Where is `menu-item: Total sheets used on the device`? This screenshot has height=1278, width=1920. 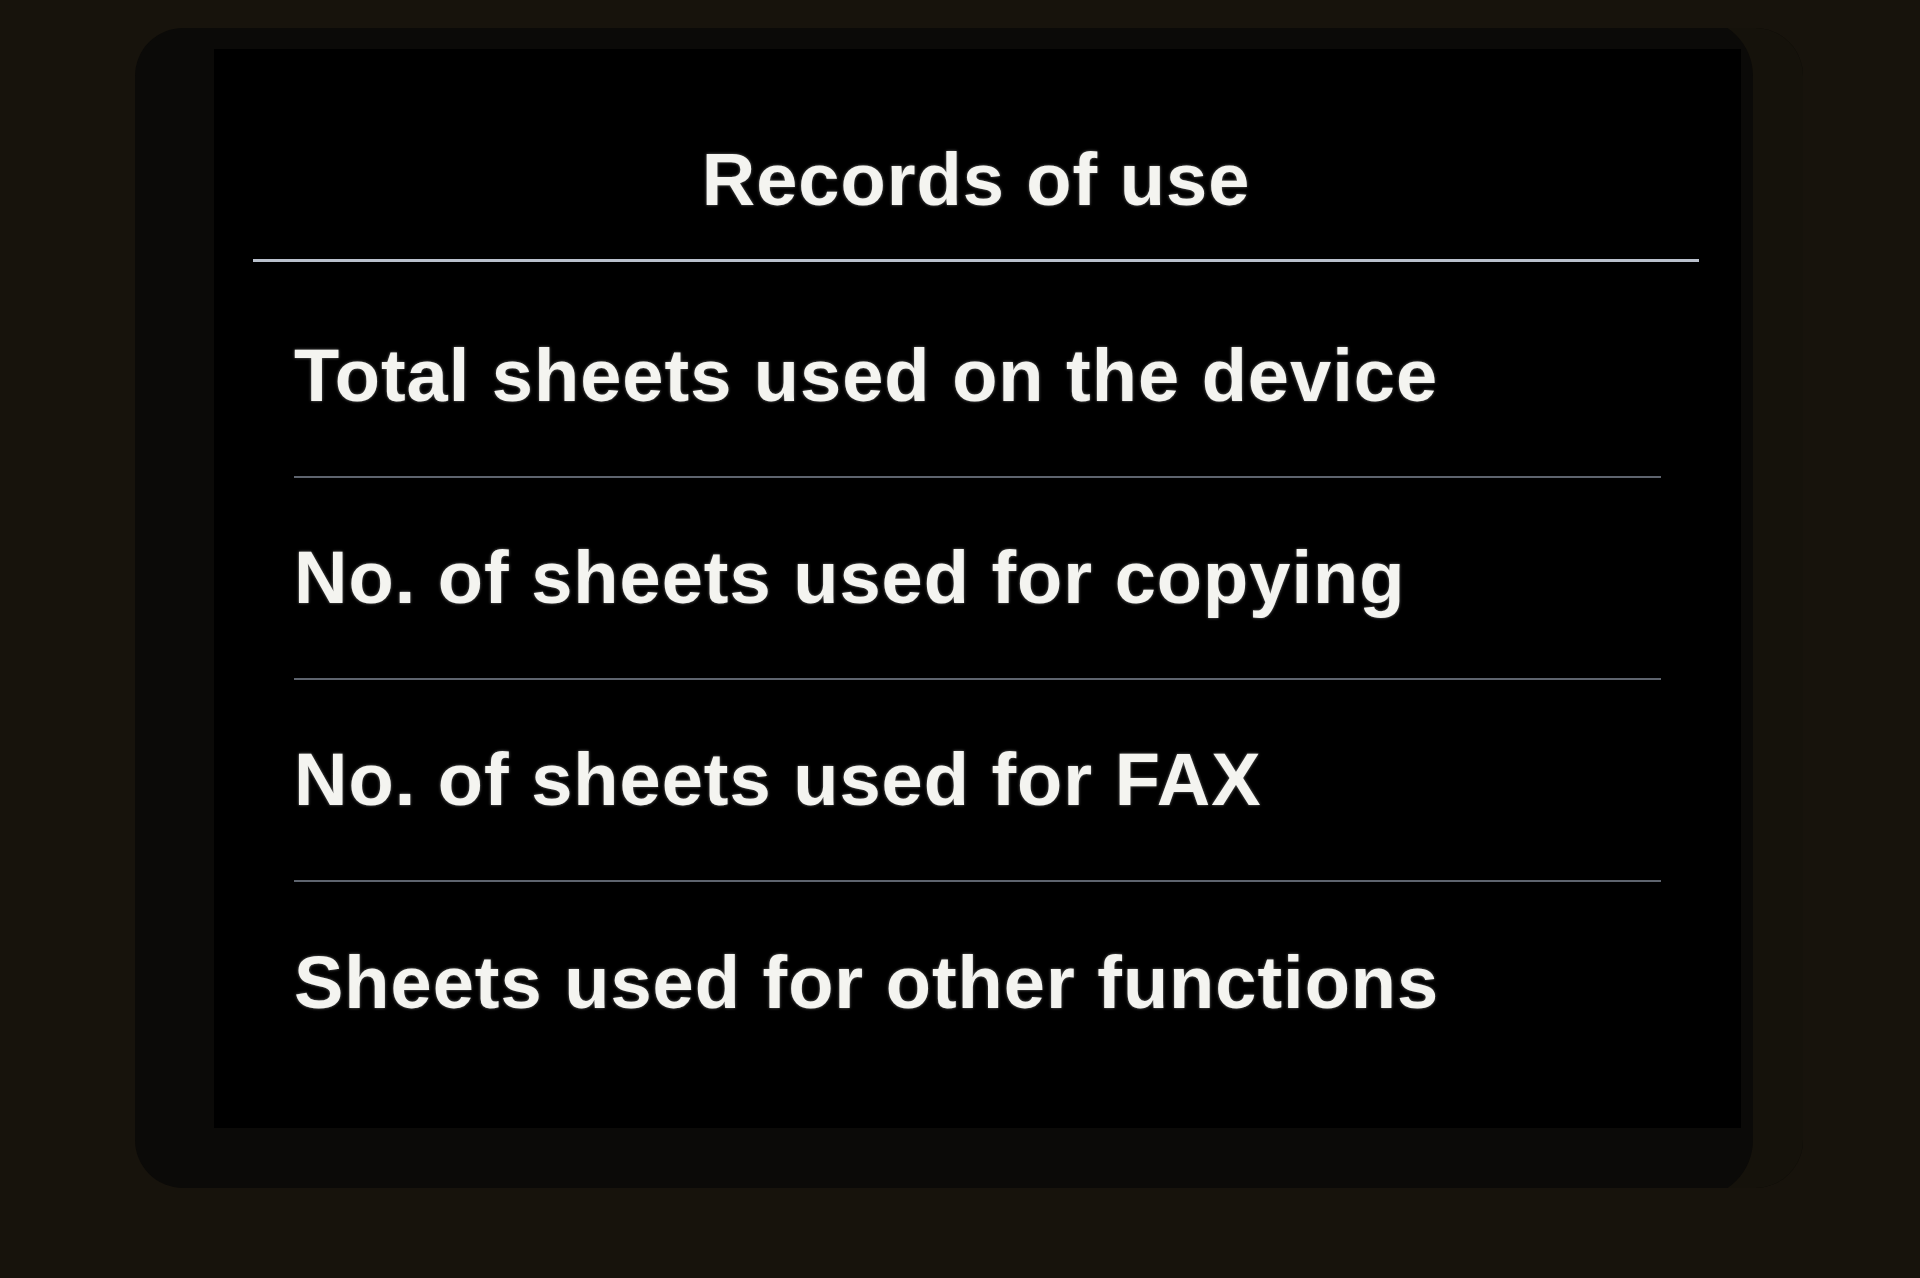
menu-item: Total sheets used on the device is located at coordinates (866, 376).